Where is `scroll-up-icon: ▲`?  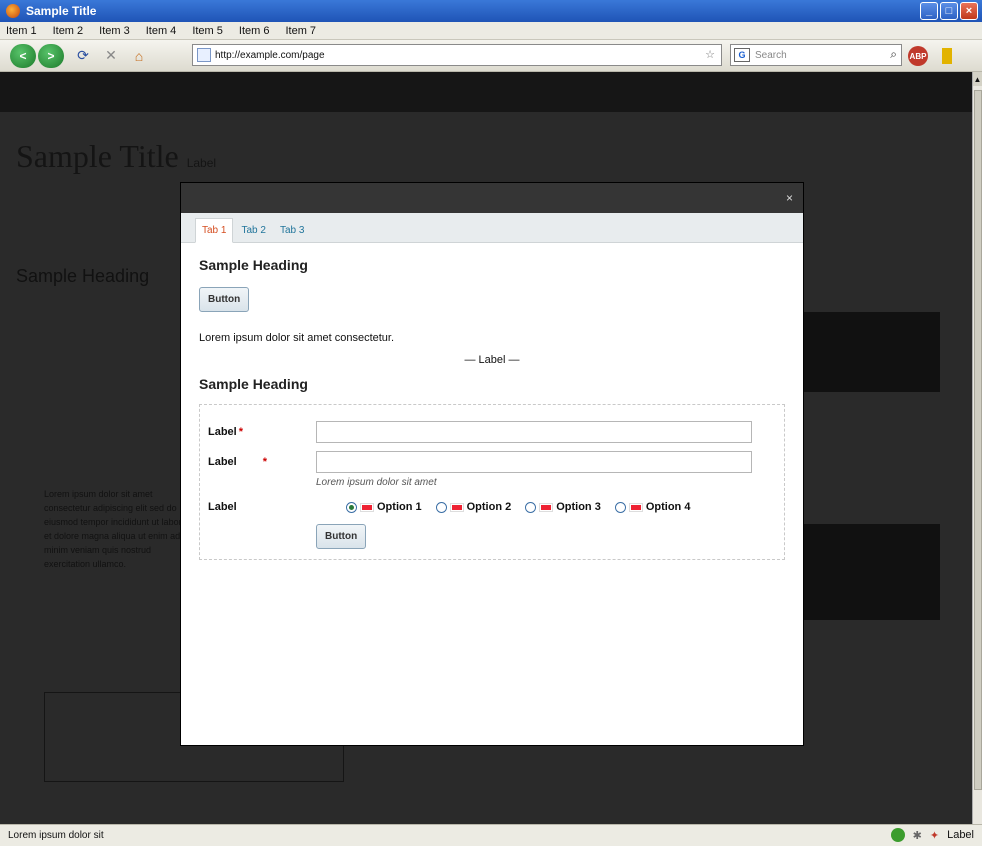 scroll-up-icon: ▲ is located at coordinates (977, 79).